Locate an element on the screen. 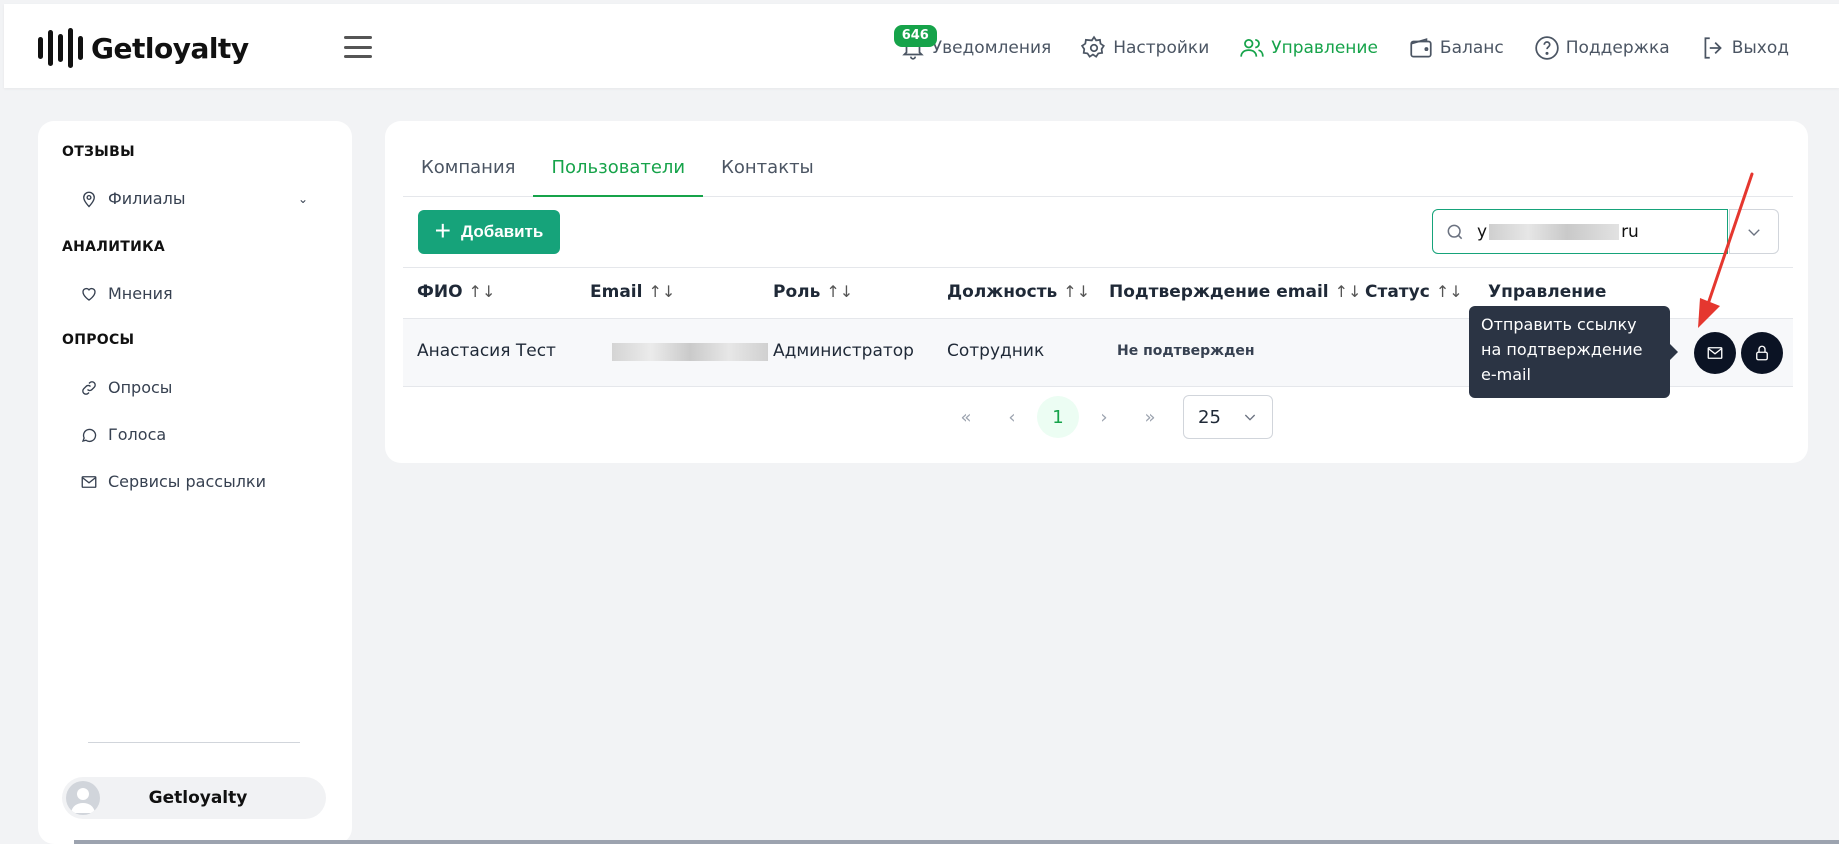 The height and width of the screenshot is (844, 1839). page-size-value: 25 is located at coordinates (1209, 417).